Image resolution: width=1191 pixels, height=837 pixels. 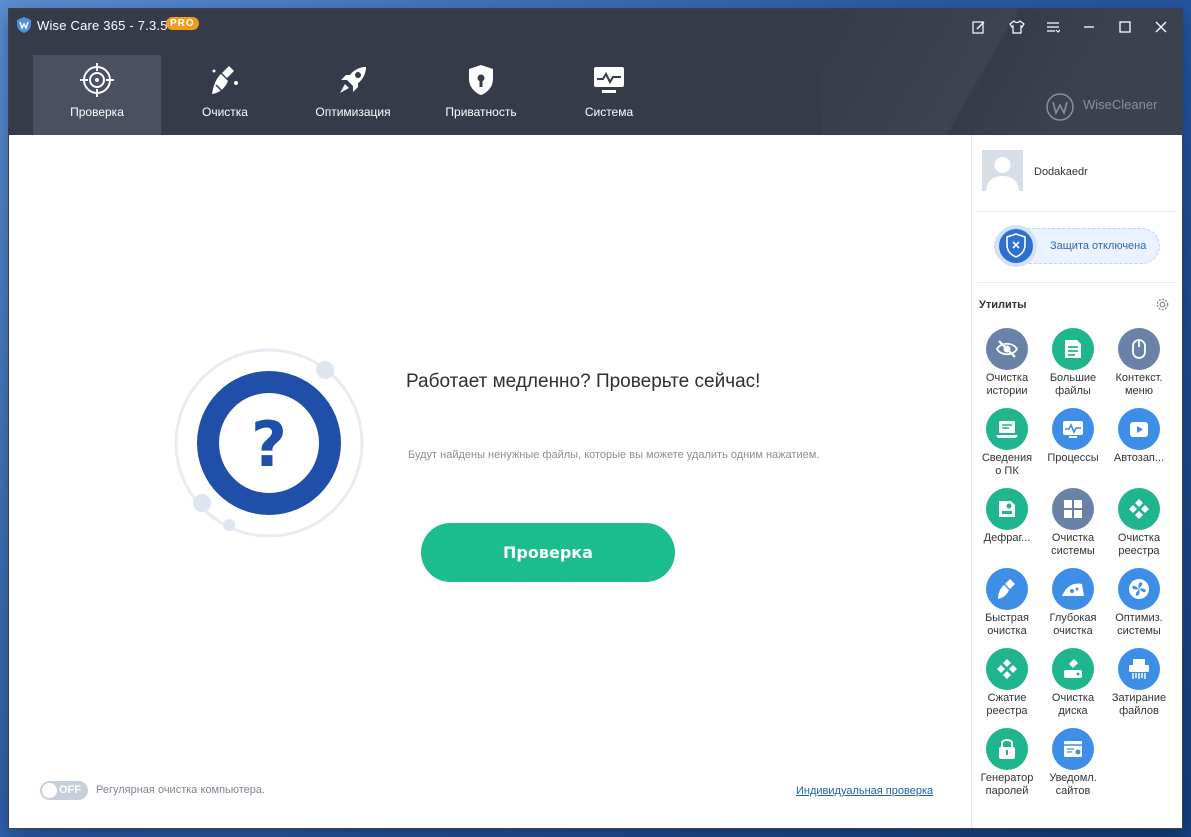 What do you see at coordinates (1073, 544) in the screenshot?
I see `utility-label: Очистка системы` at bounding box center [1073, 544].